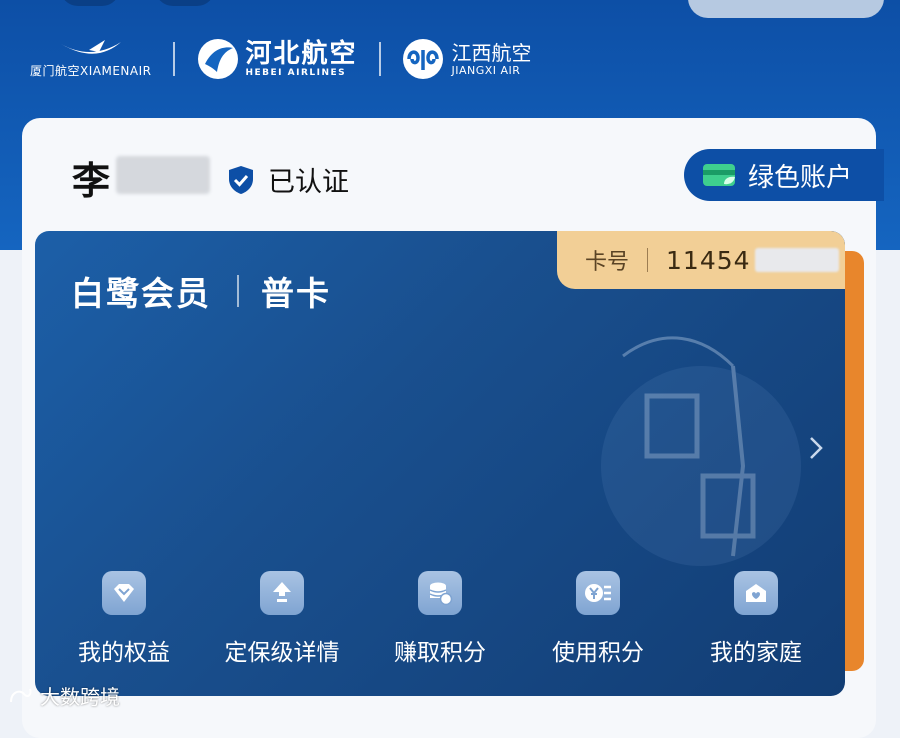 Image resolution: width=900 pixels, height=738 pixels. I want to click on yen-coin-icon, so click(598, 593).